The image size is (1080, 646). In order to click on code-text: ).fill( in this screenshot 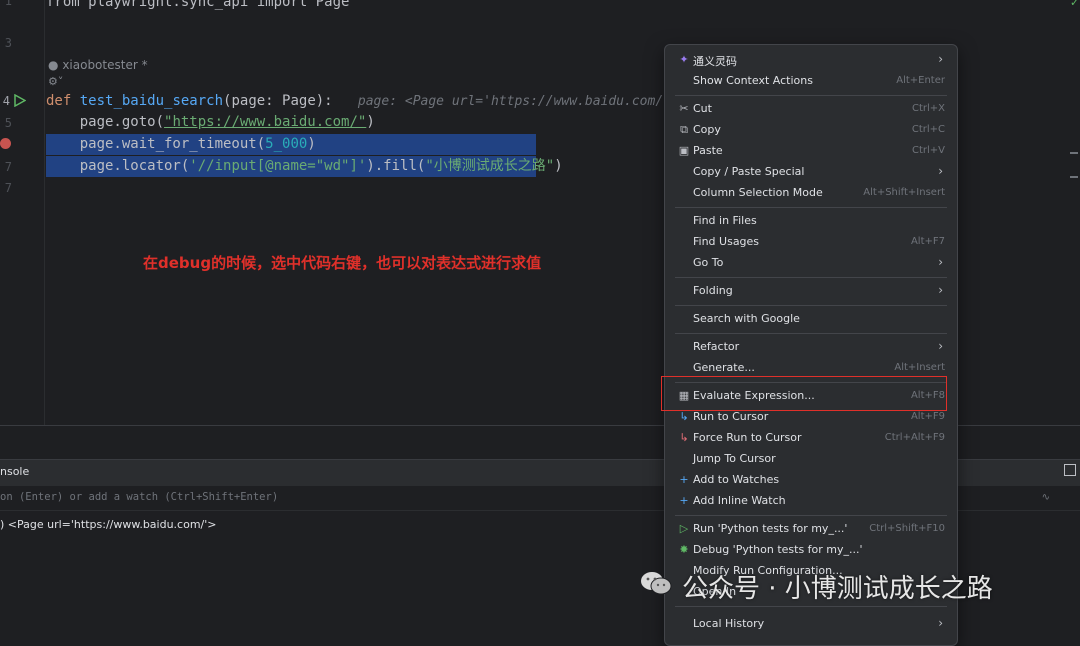, I will do `click(396, 166)`.